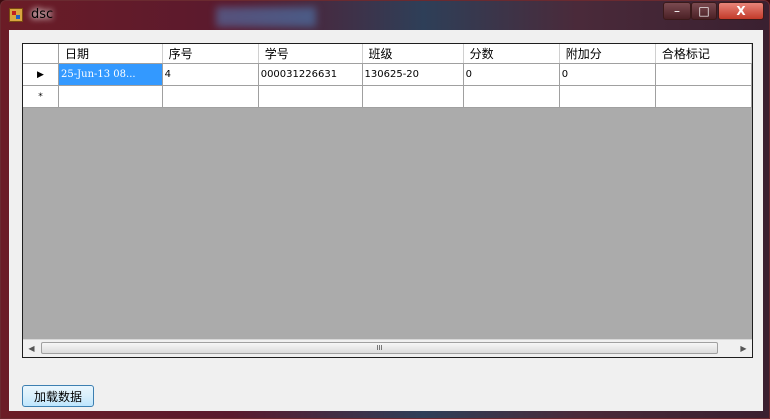 Image resolution: width=770 pixels, height=419 pixels. I want to click on grip-icon: III, so click(379, 348).